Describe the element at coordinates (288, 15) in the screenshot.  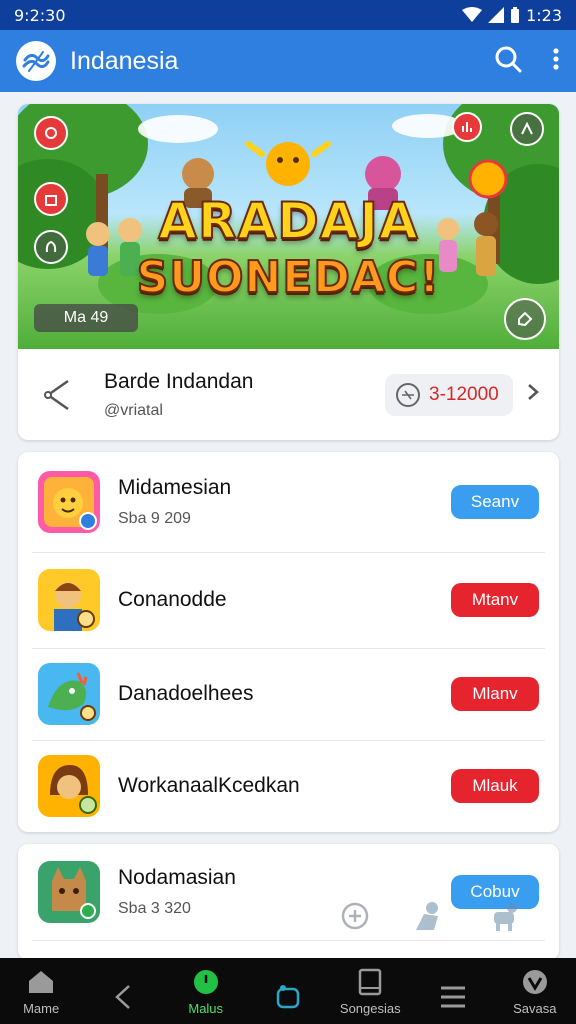
I see `status-bar: 9:2:30 1:23` at that location.